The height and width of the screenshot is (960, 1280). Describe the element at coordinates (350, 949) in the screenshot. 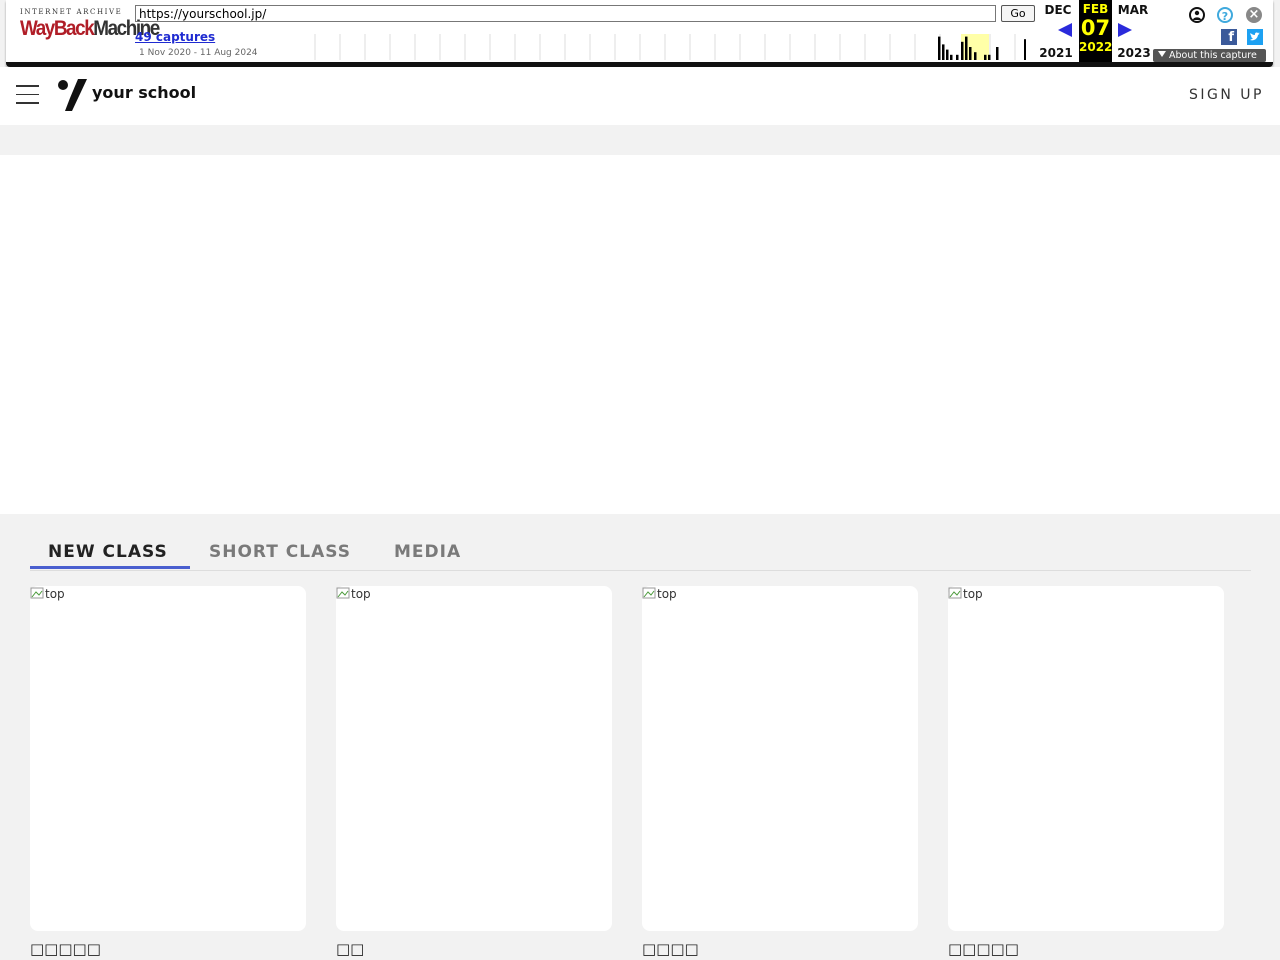

I see `card-title: □□` at that location.